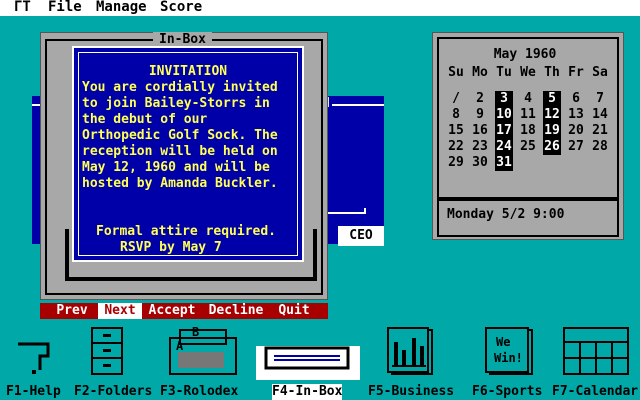  I want to click on menu-file: File, so click(65, 8).